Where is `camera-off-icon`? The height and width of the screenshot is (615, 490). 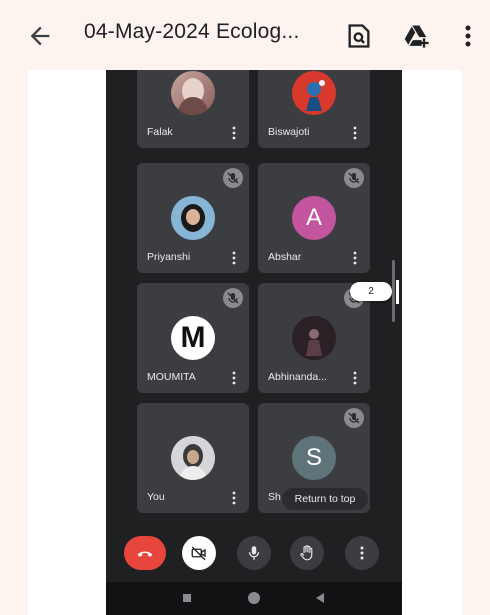
camera-off-icon is located at coordinates (198, 553).